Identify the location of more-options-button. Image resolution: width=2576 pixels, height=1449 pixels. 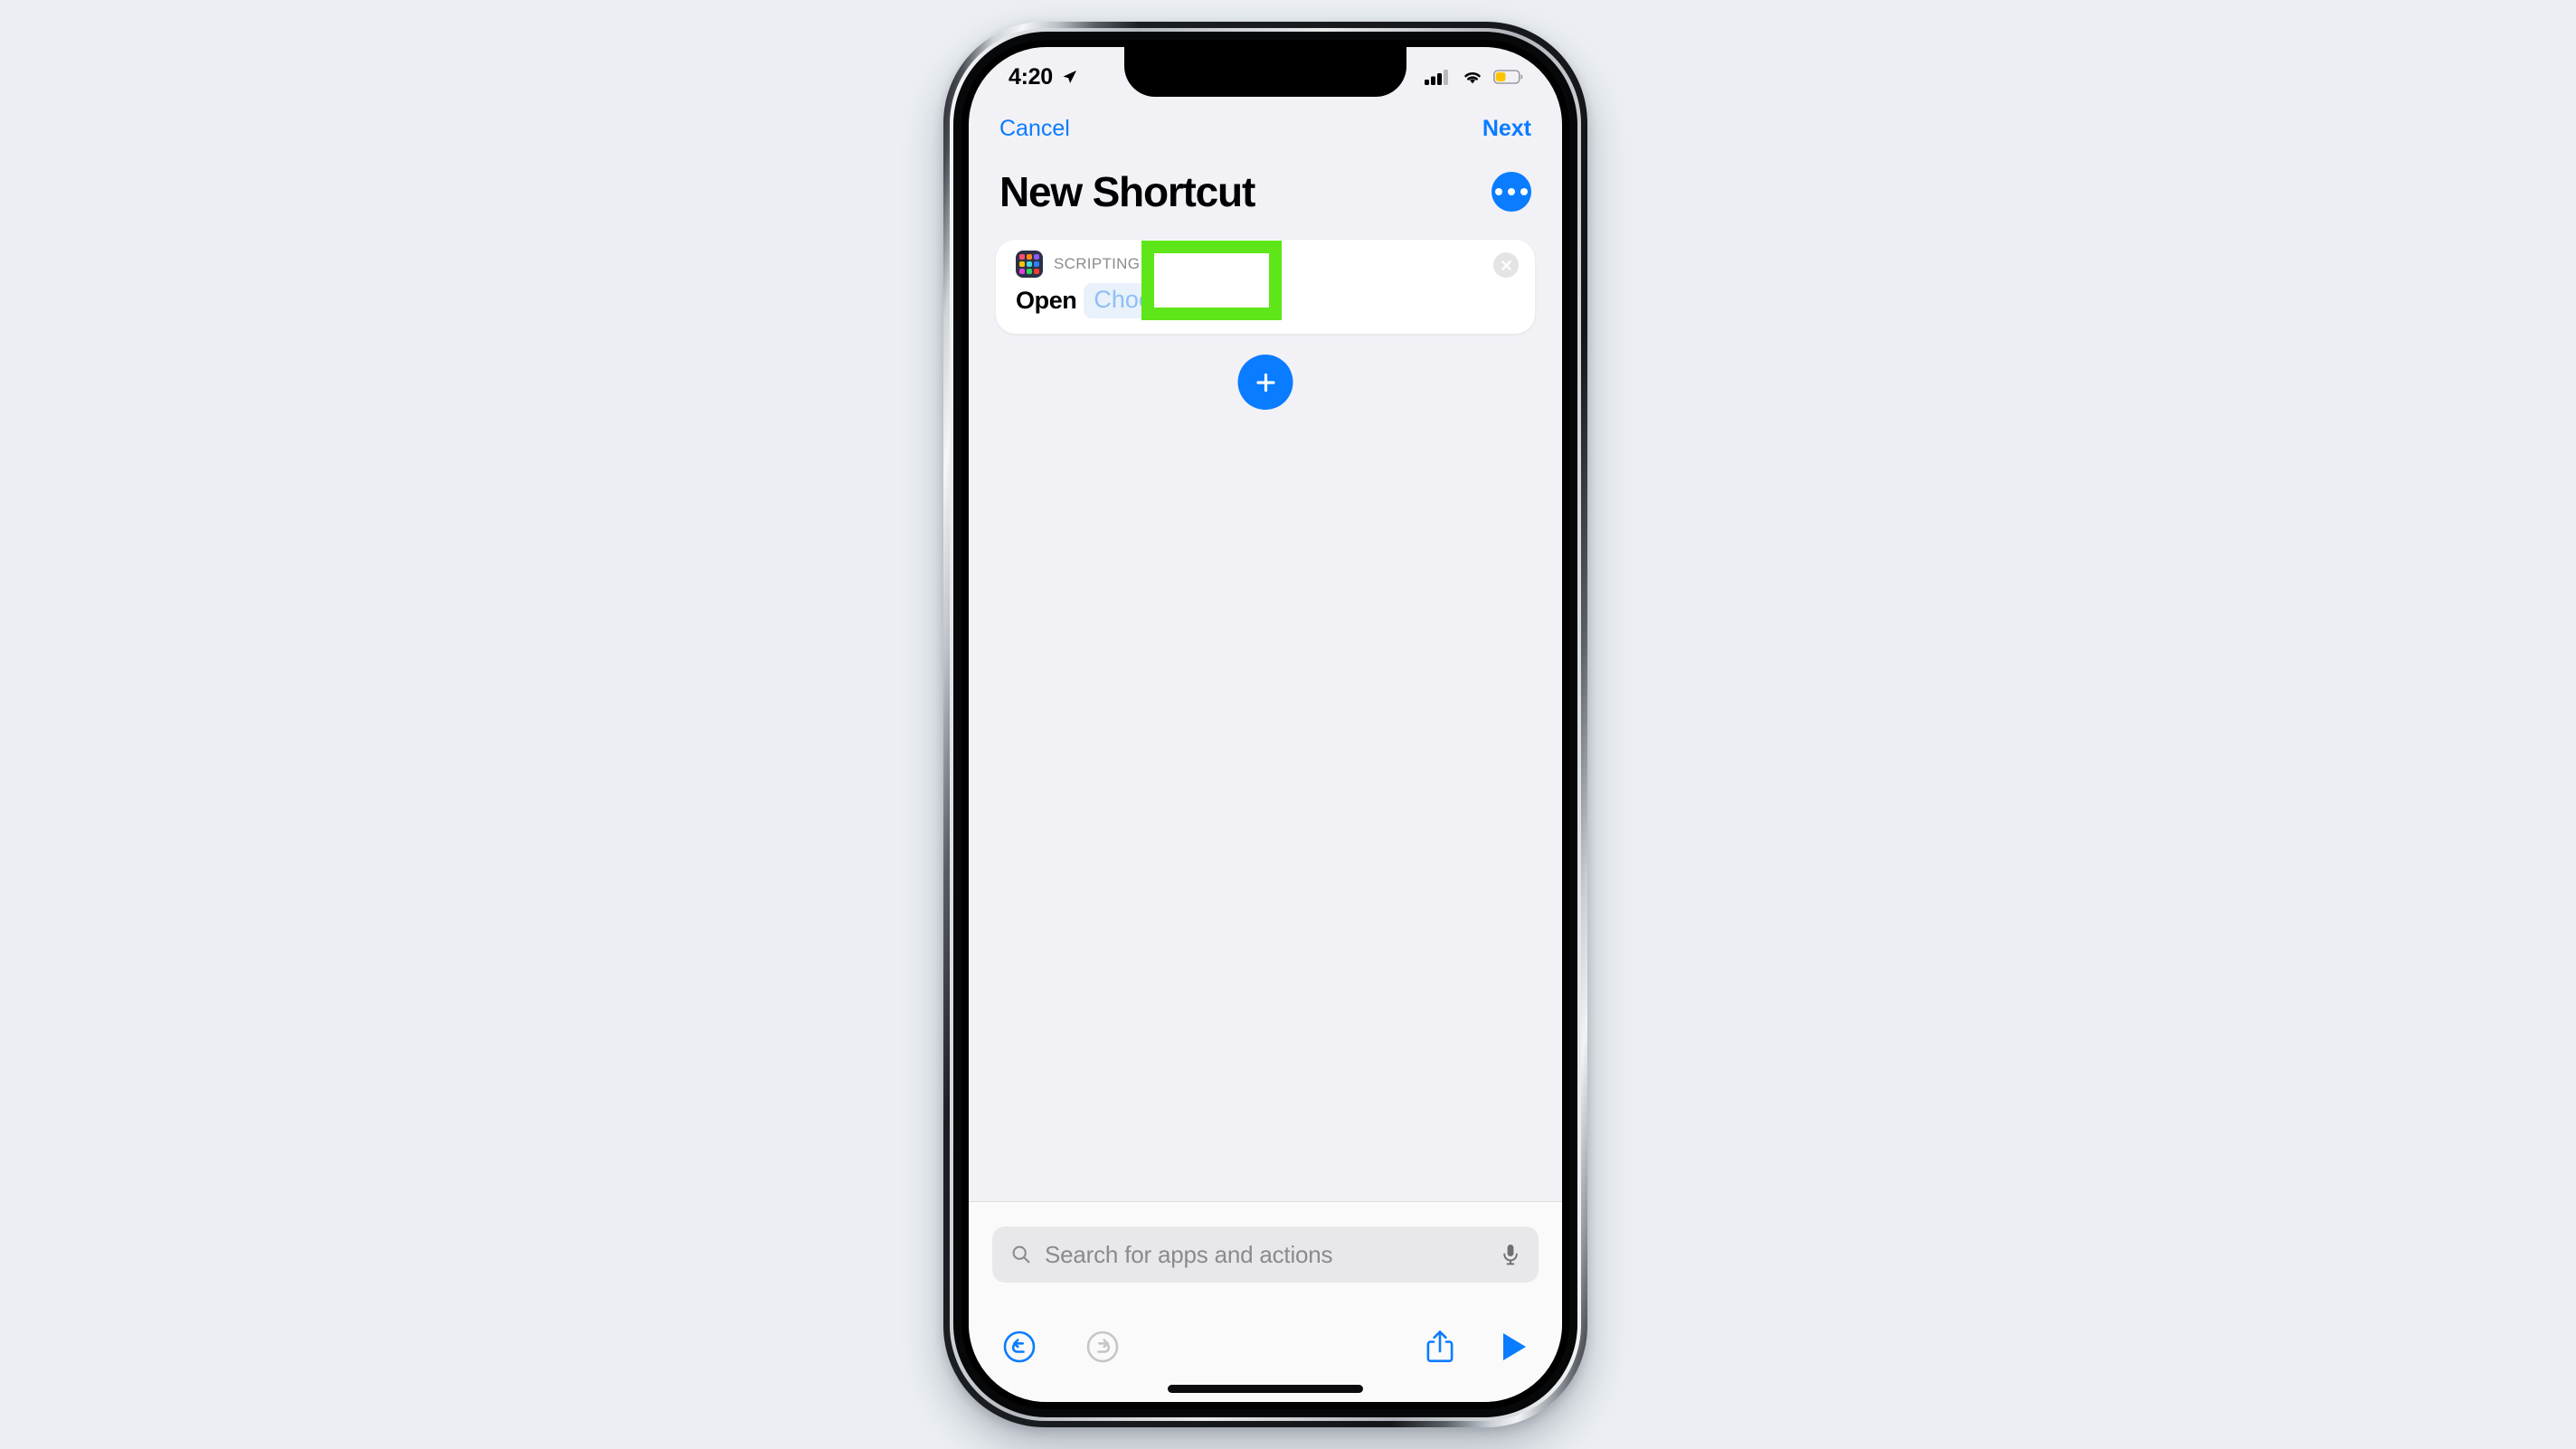
(1511, 192).